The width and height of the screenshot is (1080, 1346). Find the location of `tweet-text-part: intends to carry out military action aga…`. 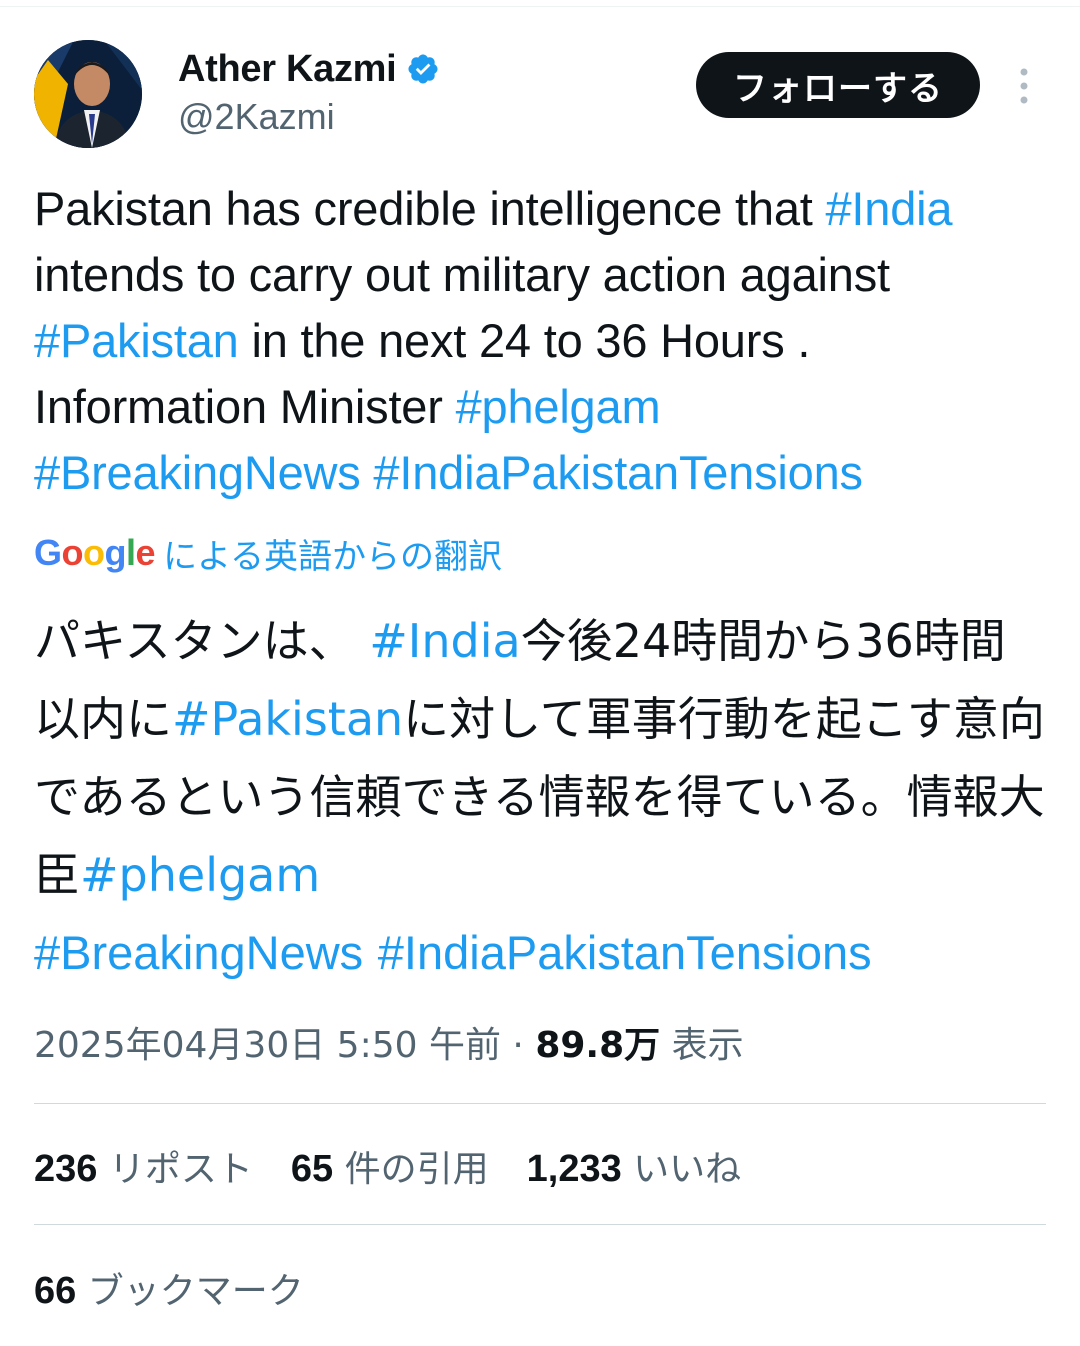

tweet-text-part: intends to carry out military action aga… is located at coordinates (462, 274).